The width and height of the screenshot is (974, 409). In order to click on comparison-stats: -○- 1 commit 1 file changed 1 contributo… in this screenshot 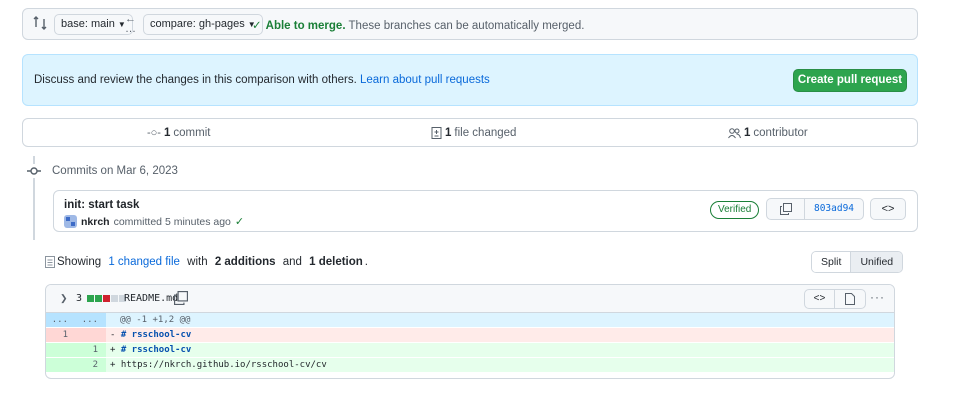, I will do `click(470, 132)`.